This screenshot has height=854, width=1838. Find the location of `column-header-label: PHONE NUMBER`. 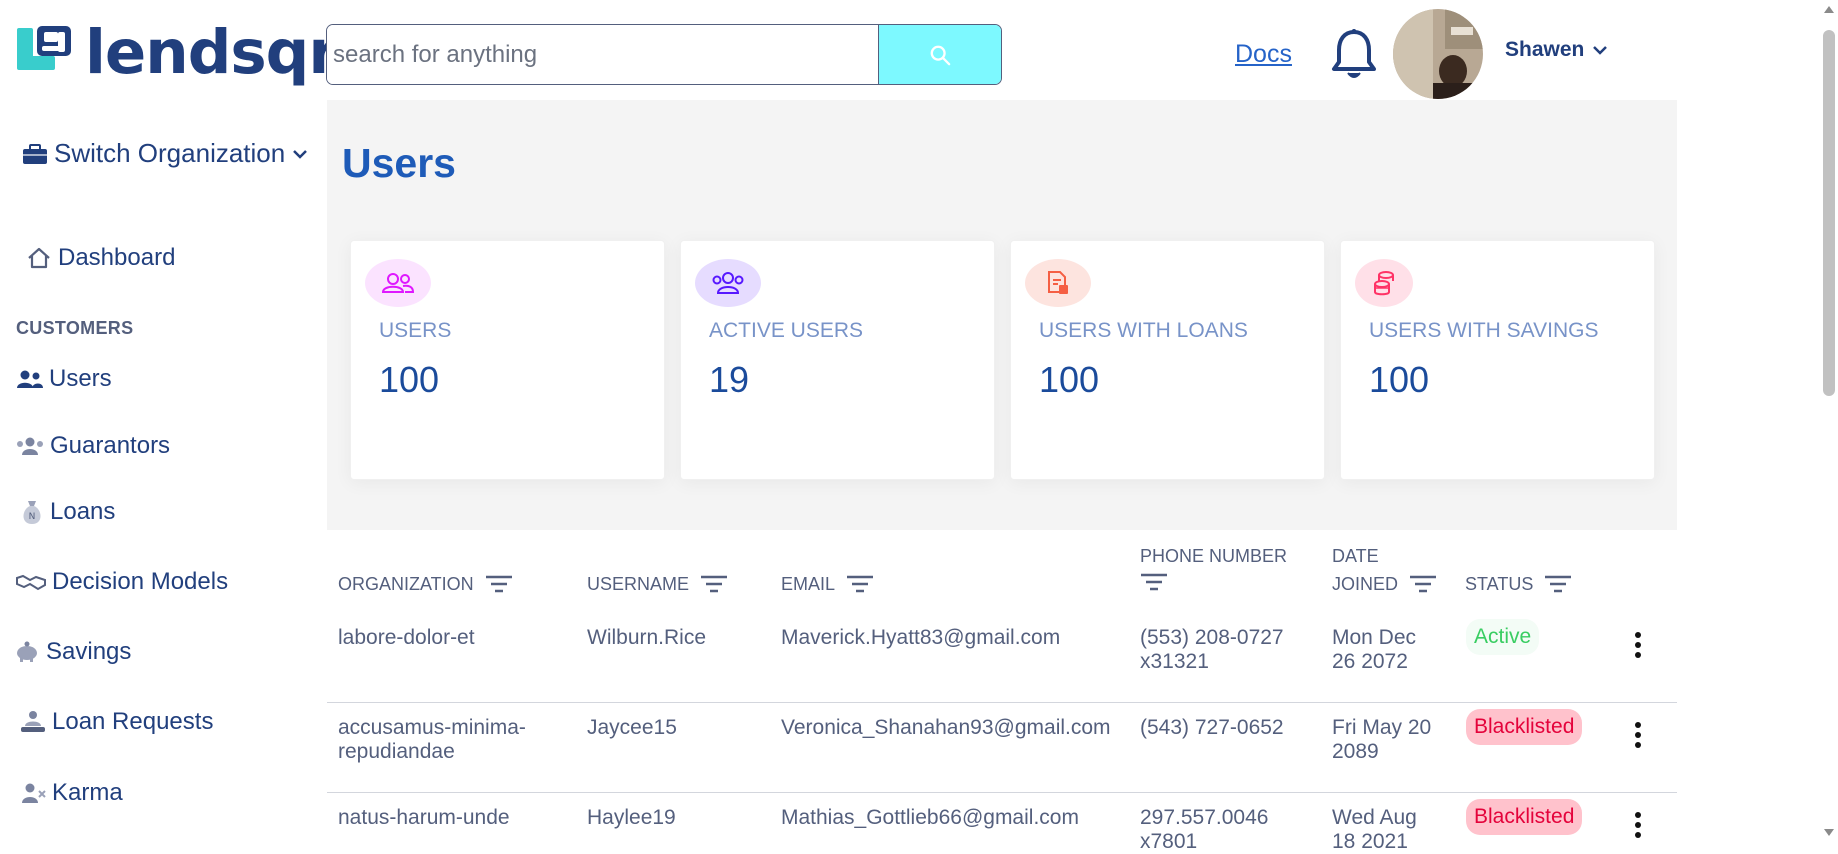

column-header-label: PHONE NUMBER is located at coordinates (1214, 556).